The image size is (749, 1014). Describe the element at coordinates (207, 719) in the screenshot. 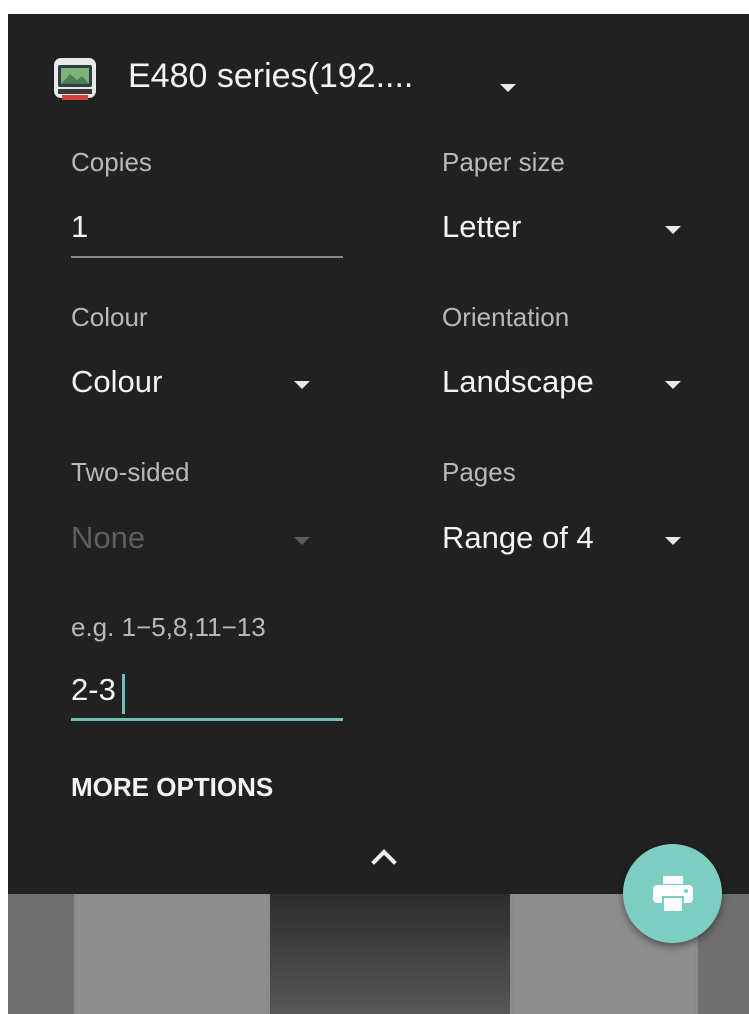

I see `page-range-underline` at that location.